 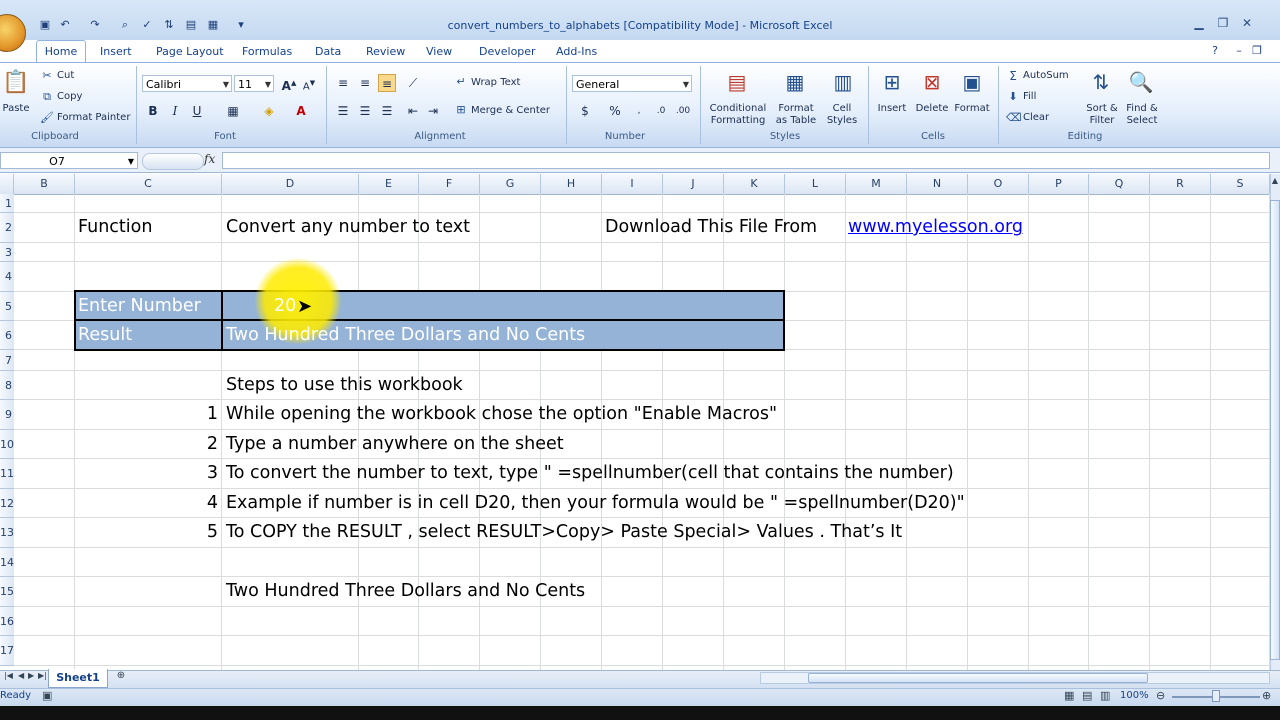 What do you see at coordinates (69, 160) in the screenshot?
I see `name-box: O7 ▼` at bounding box center [69, 160].